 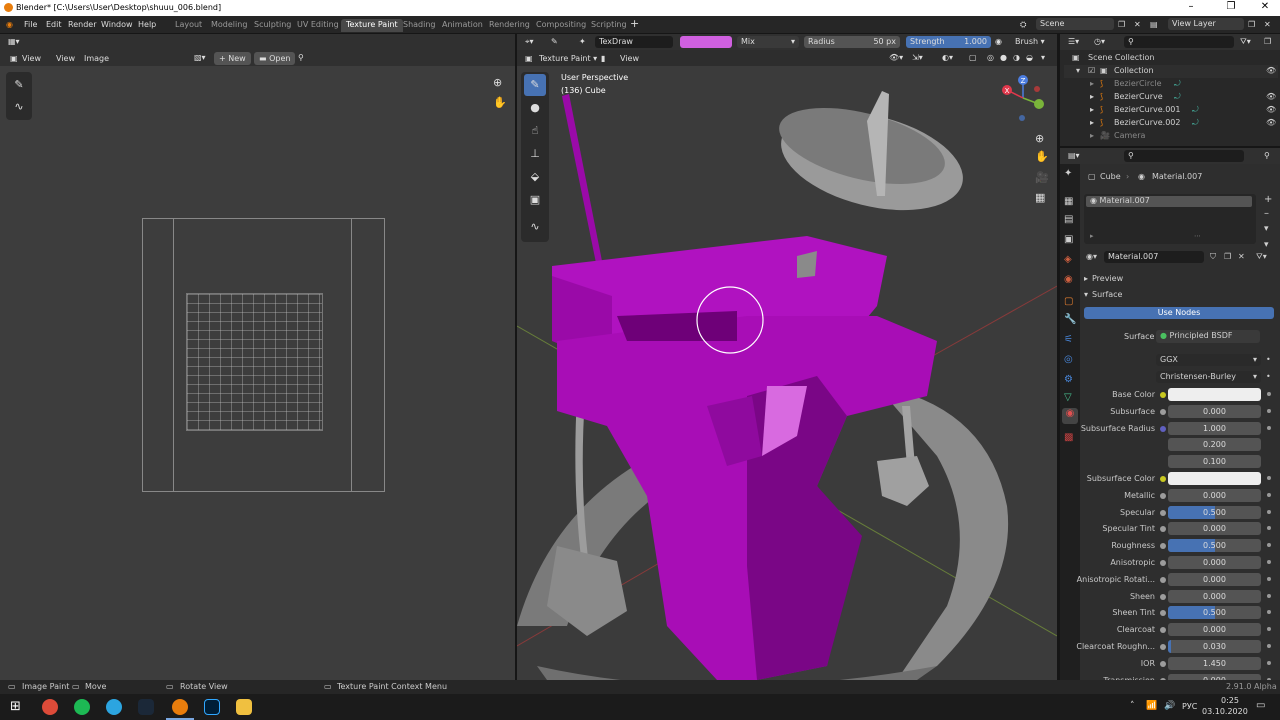 I want to click on shading-options-icon: ▾, so click(x=1043, y=57).